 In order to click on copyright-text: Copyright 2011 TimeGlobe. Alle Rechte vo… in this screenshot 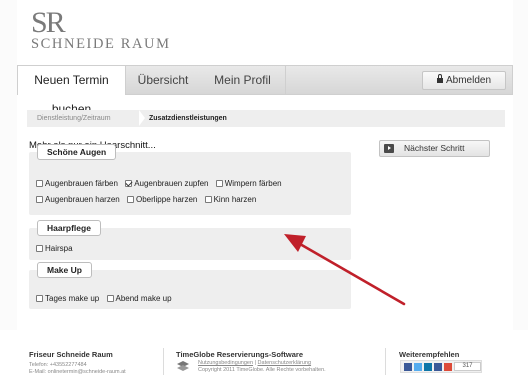, I will do `click(262, 369)`.